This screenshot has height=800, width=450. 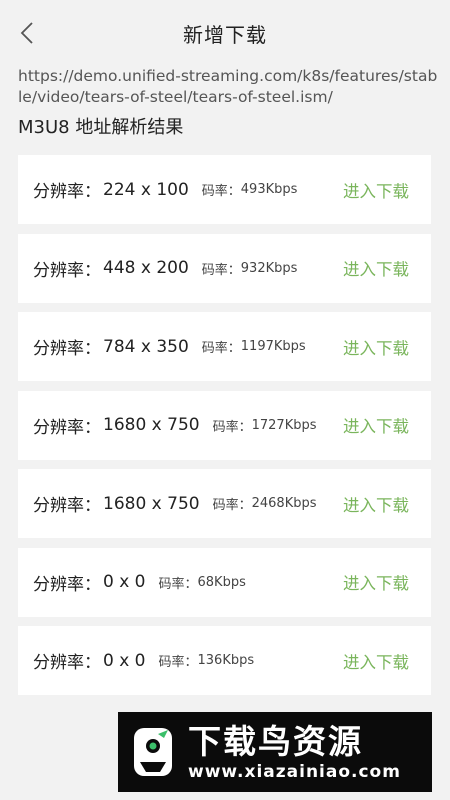 I want to click on chevron-left-icon, so click(x=26, y=33).